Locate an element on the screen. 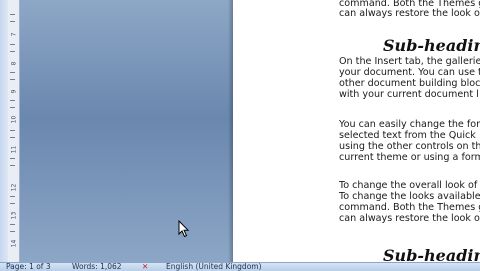 The image size is (480, 271). ruler-number: 13 is located at coordinates (14, 215).